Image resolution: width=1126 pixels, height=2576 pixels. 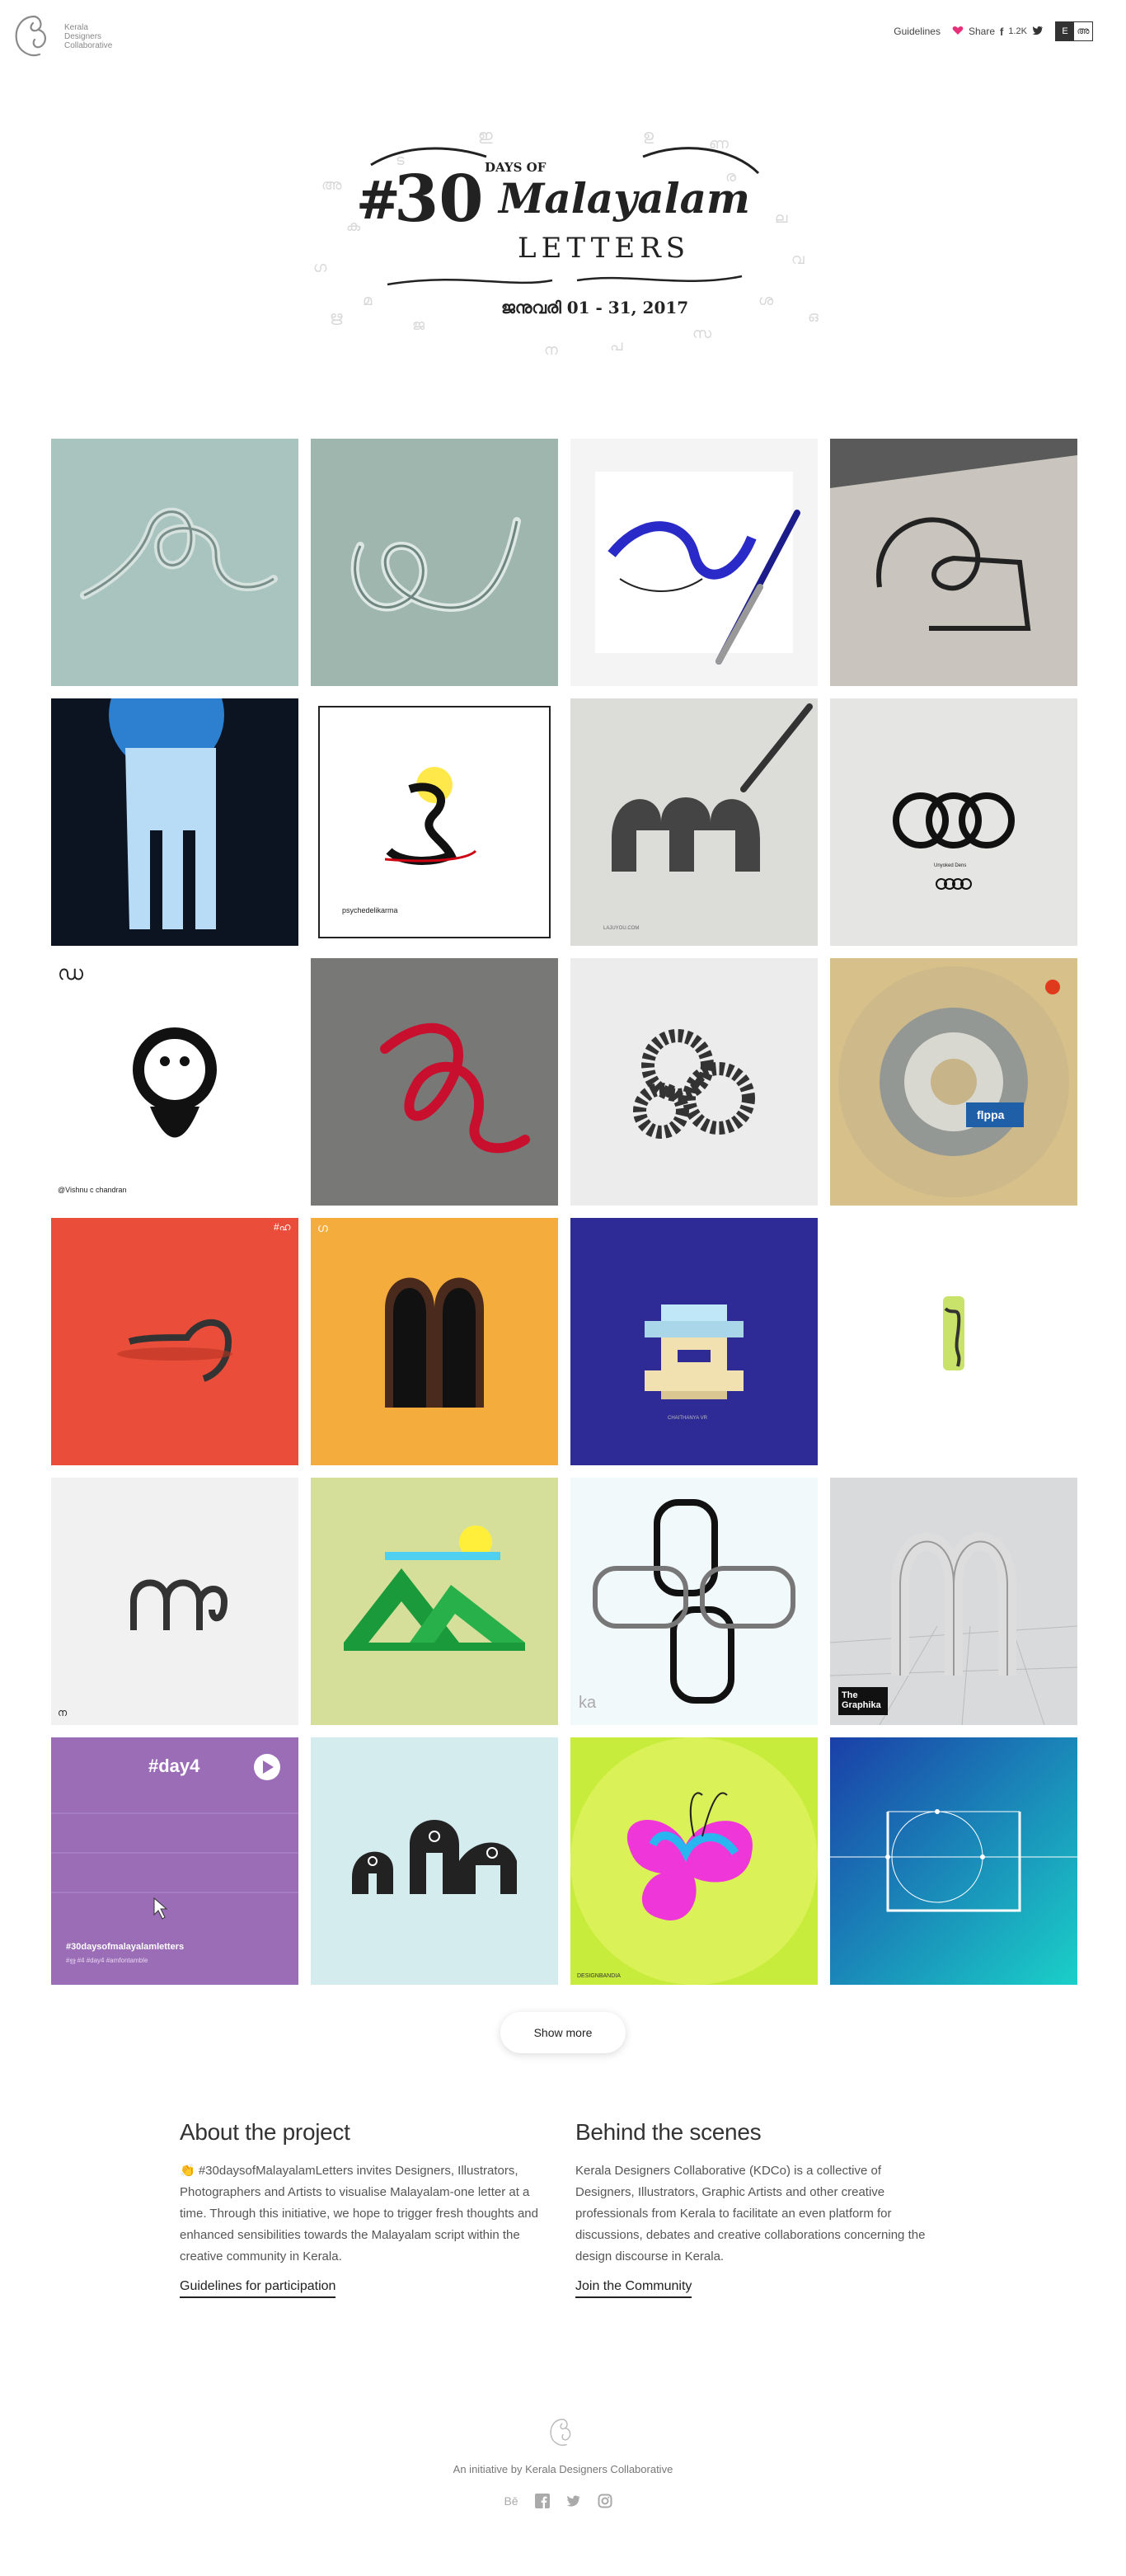 I want to click on hero-date: ജനുവരി 01 - 31, 2017, so click(x=594, y=307).